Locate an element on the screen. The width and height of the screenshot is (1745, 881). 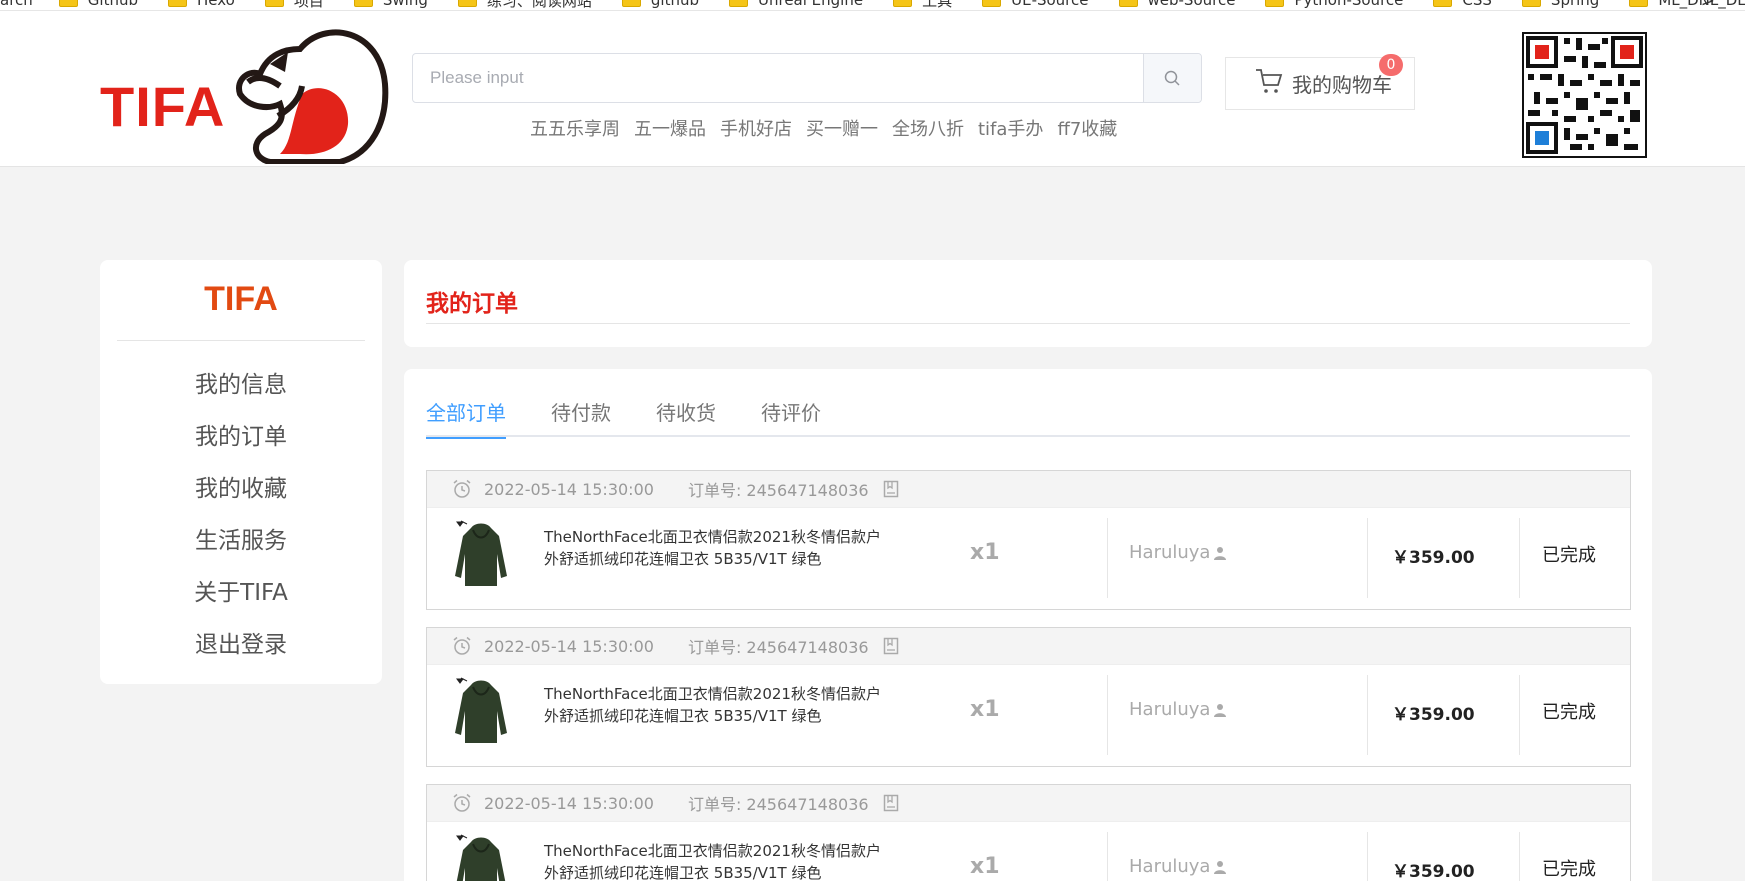
tab-pending-receipt: 待收货 is located at coordinates (686, 418).